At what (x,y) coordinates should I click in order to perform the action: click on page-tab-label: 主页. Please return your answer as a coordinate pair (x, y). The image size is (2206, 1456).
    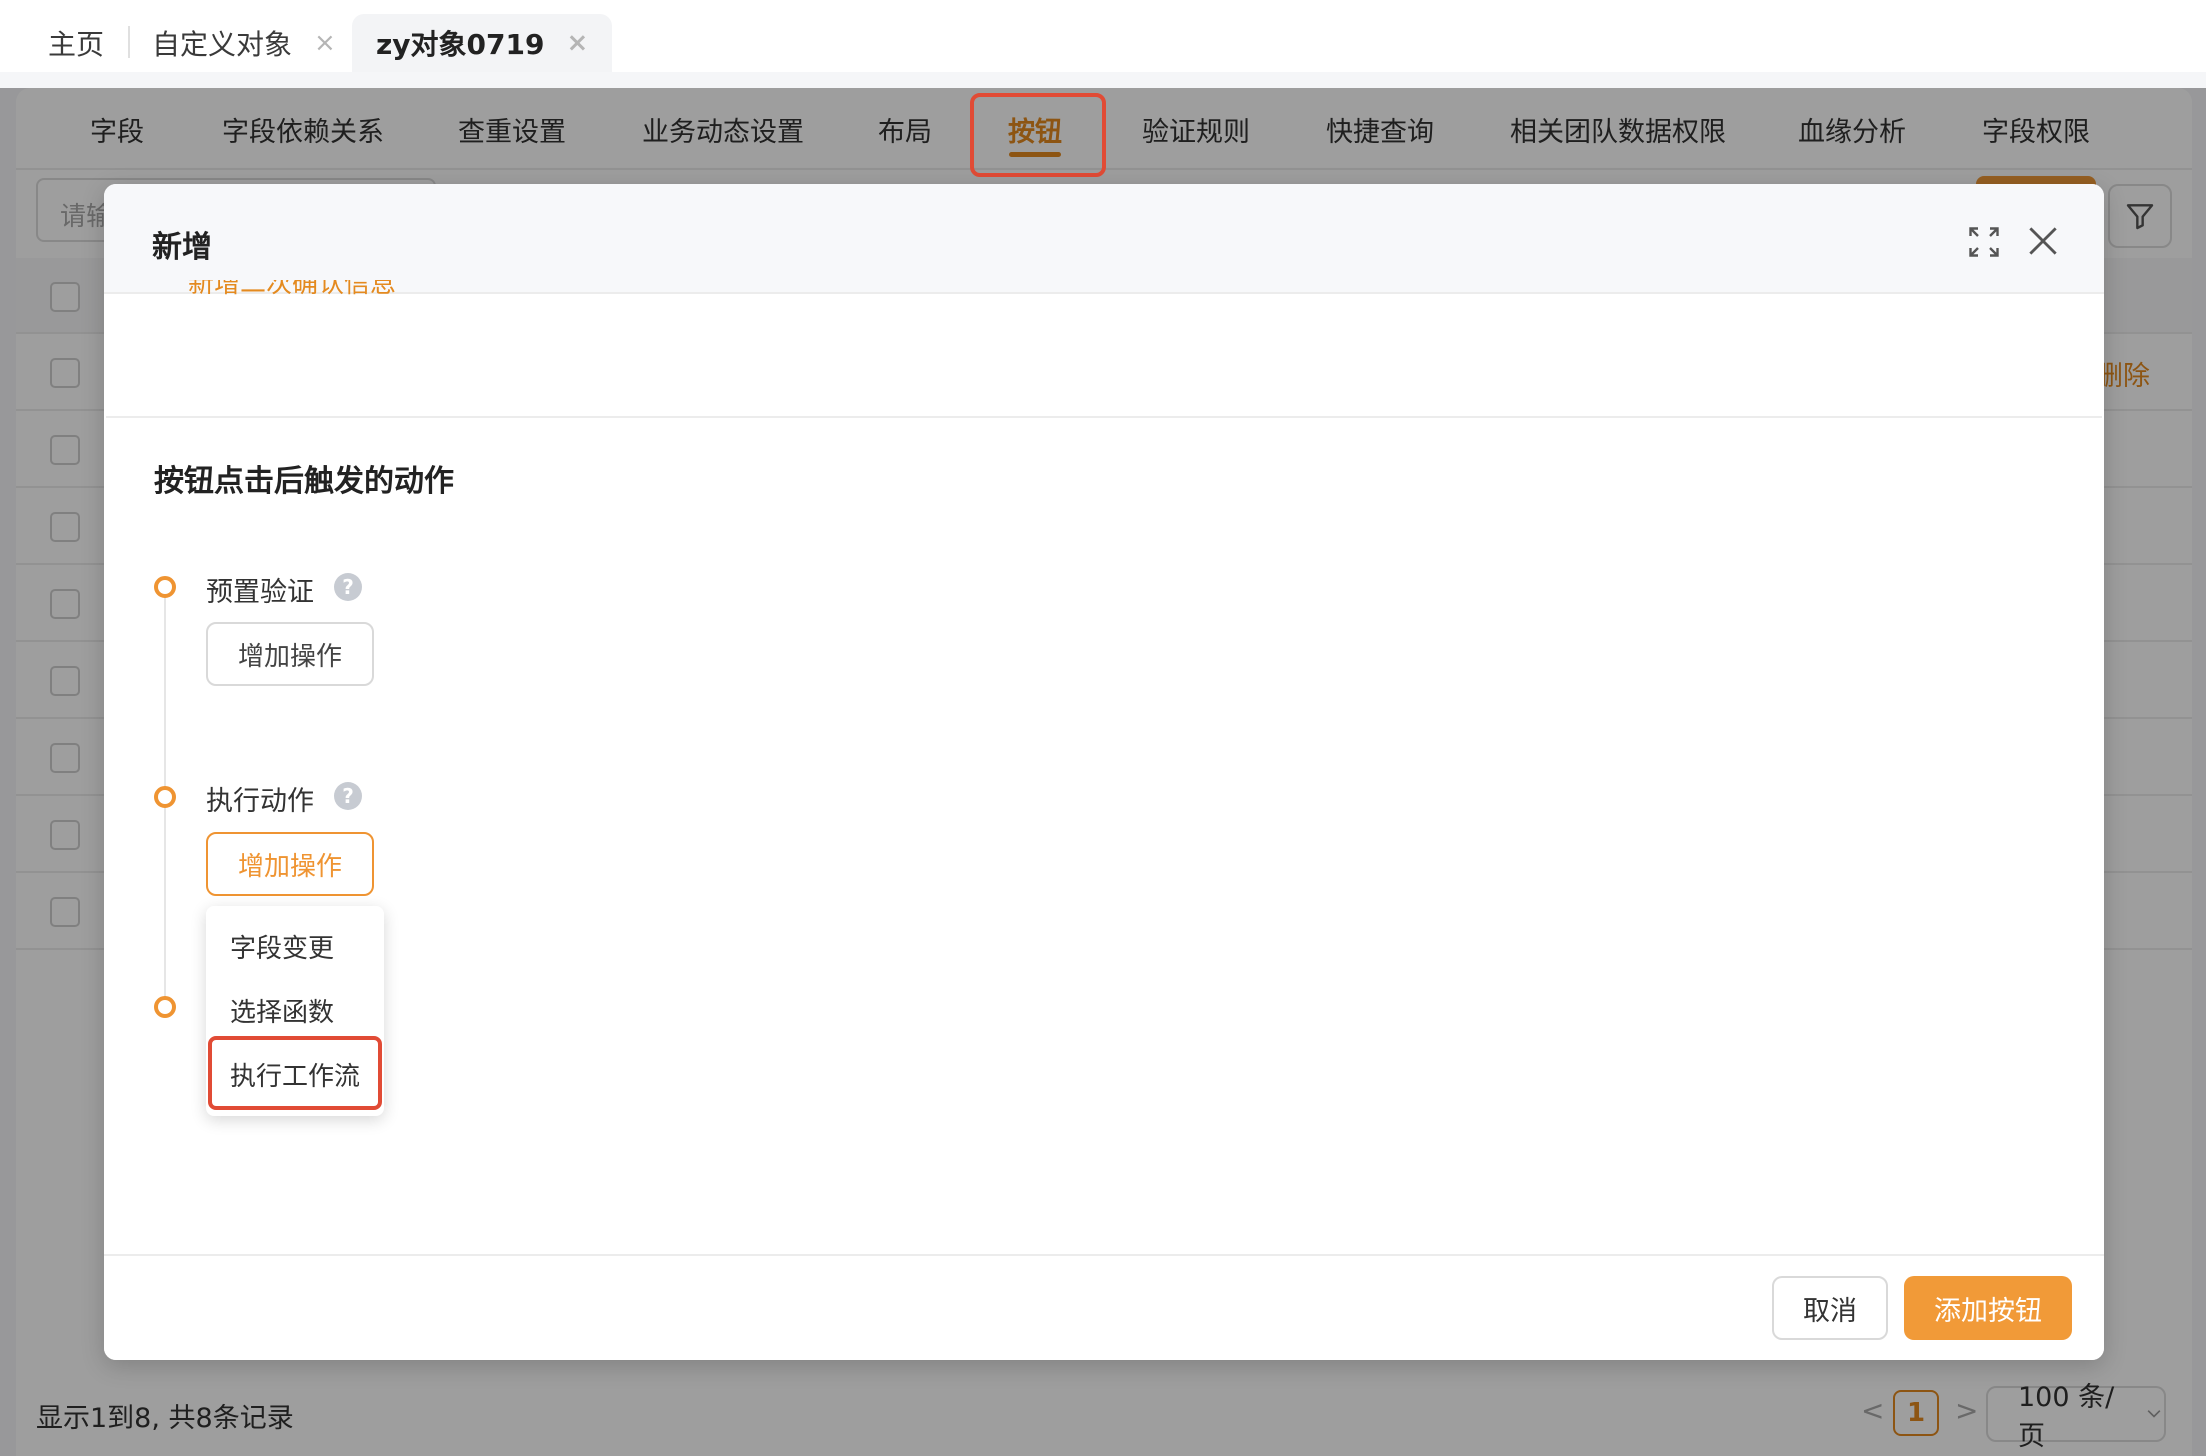
    Looking at the image, I should click on (76, 44).